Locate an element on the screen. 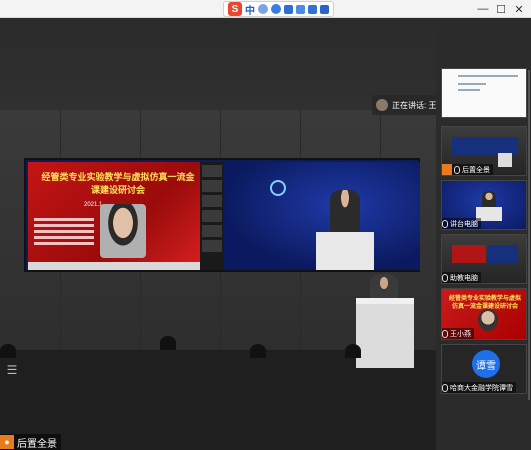 This screenshot has height=450, width=531. thumbnail-label: 助教电脑 is located at coordinates (461, 277).